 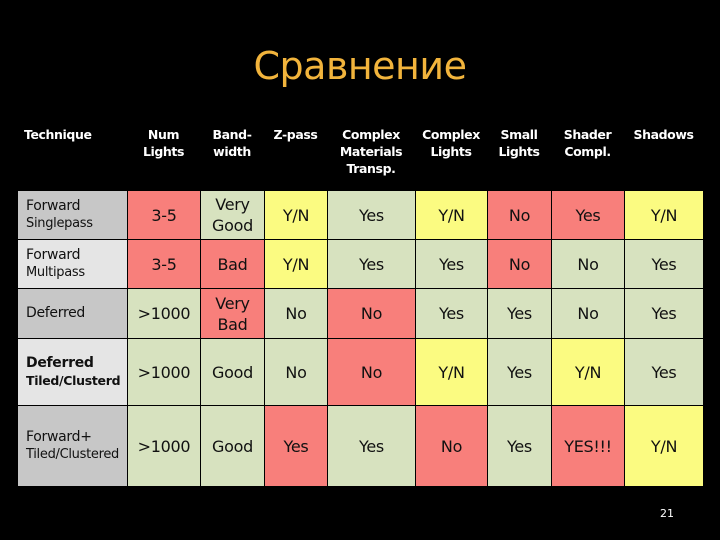 I want to click on technique-cell: Deferred, so click(x=72, y=313).